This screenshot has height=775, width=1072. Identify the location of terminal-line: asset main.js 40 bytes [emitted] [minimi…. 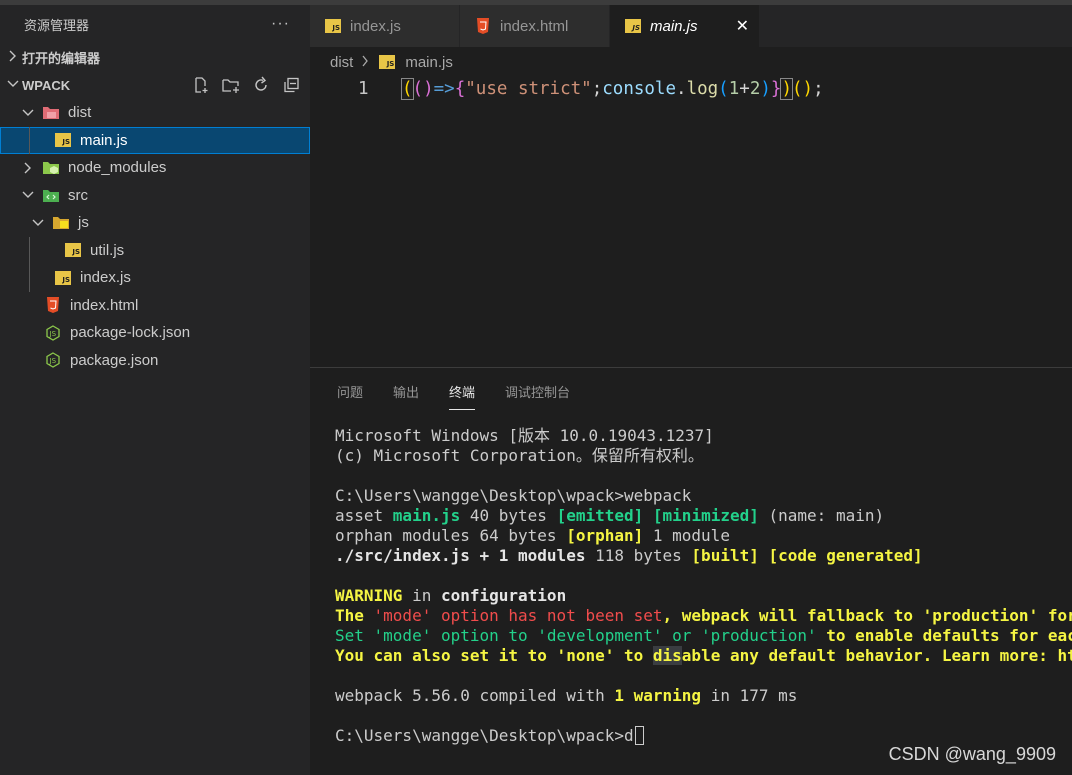
(610, 515).